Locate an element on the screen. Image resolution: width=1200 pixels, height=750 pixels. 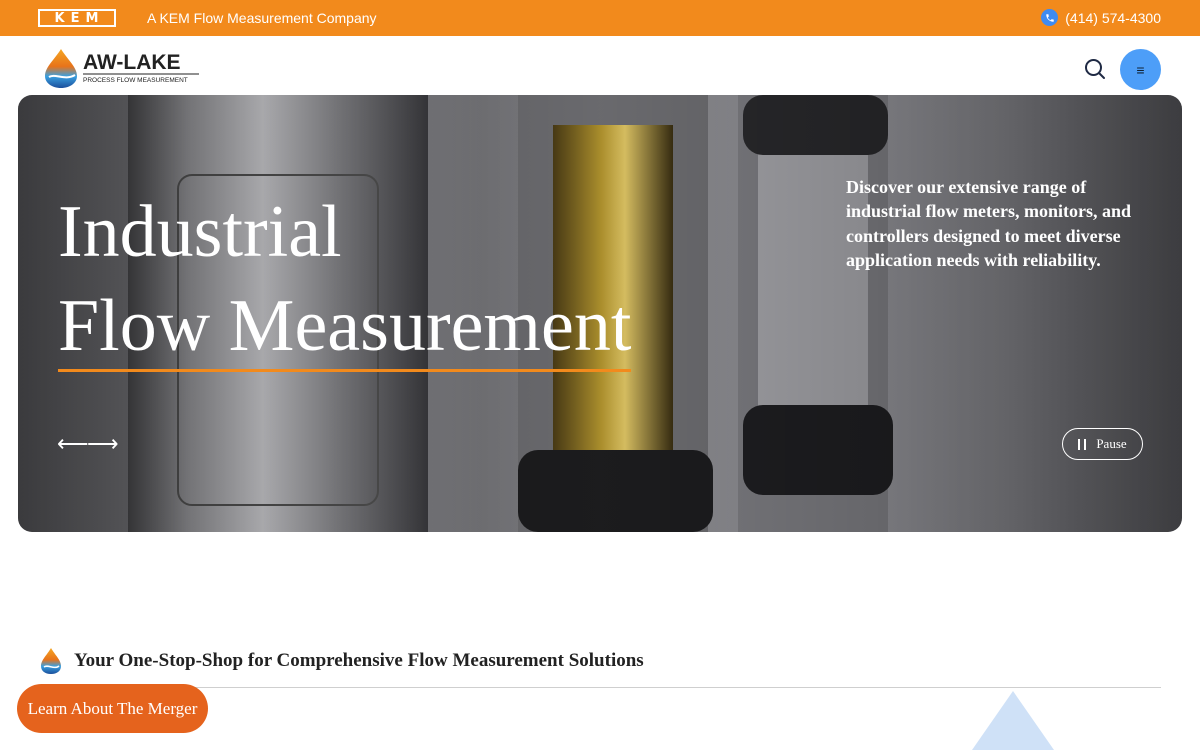
company-tagline: A KEM Flow Measurement Company is located at coordinates (262, 18).